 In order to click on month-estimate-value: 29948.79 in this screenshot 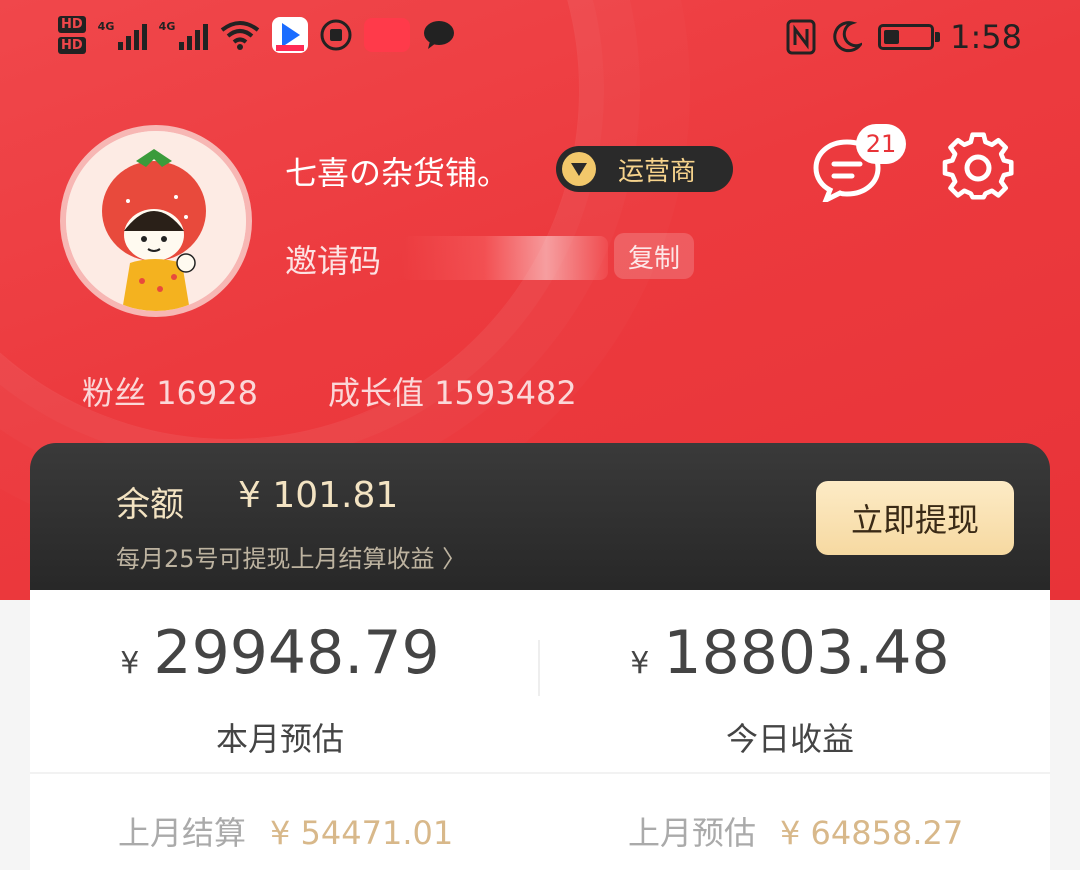, I will do `click(296, 653)`.